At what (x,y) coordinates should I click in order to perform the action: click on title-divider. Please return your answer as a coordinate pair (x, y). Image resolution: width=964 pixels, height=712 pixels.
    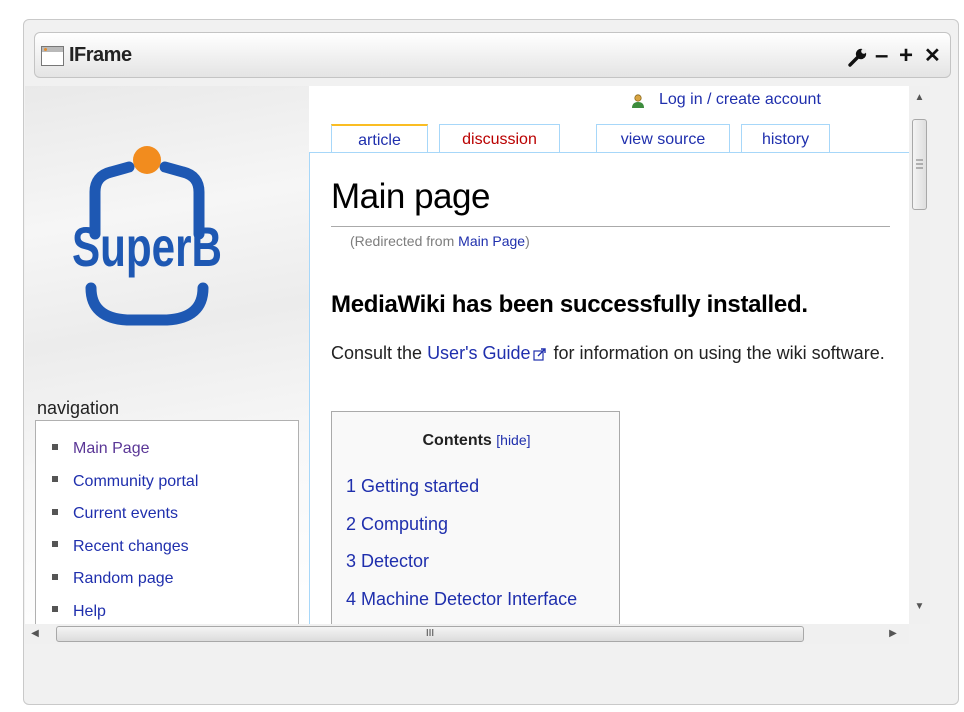
    Looking at the image, I should click on (610, 226).